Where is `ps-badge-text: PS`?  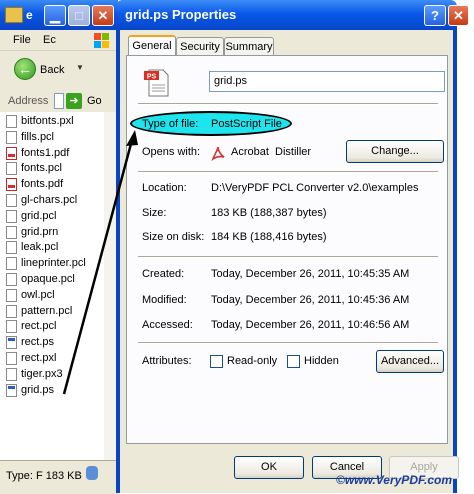
ps-badge-text: PS is located at coordinates (152, 77).